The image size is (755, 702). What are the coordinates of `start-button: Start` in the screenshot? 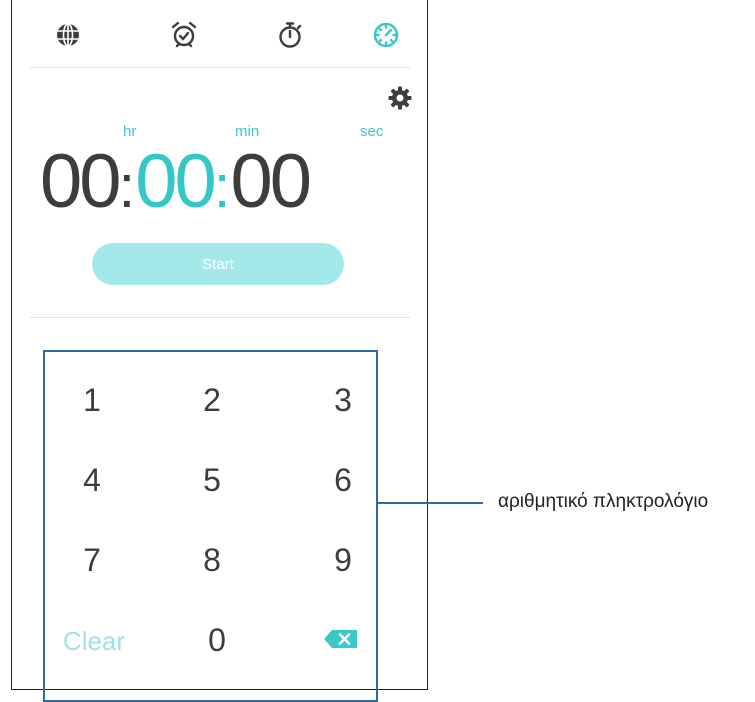 It's located at (218, 264).